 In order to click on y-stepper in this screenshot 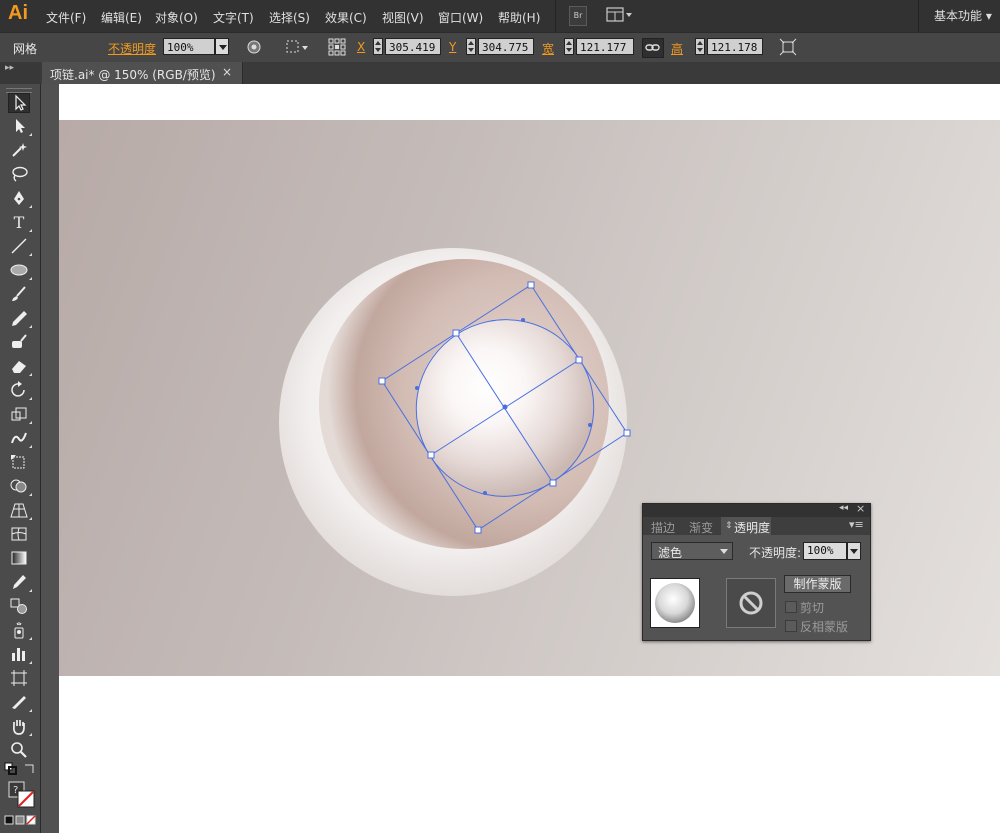, I will do `click(471, 46)`.